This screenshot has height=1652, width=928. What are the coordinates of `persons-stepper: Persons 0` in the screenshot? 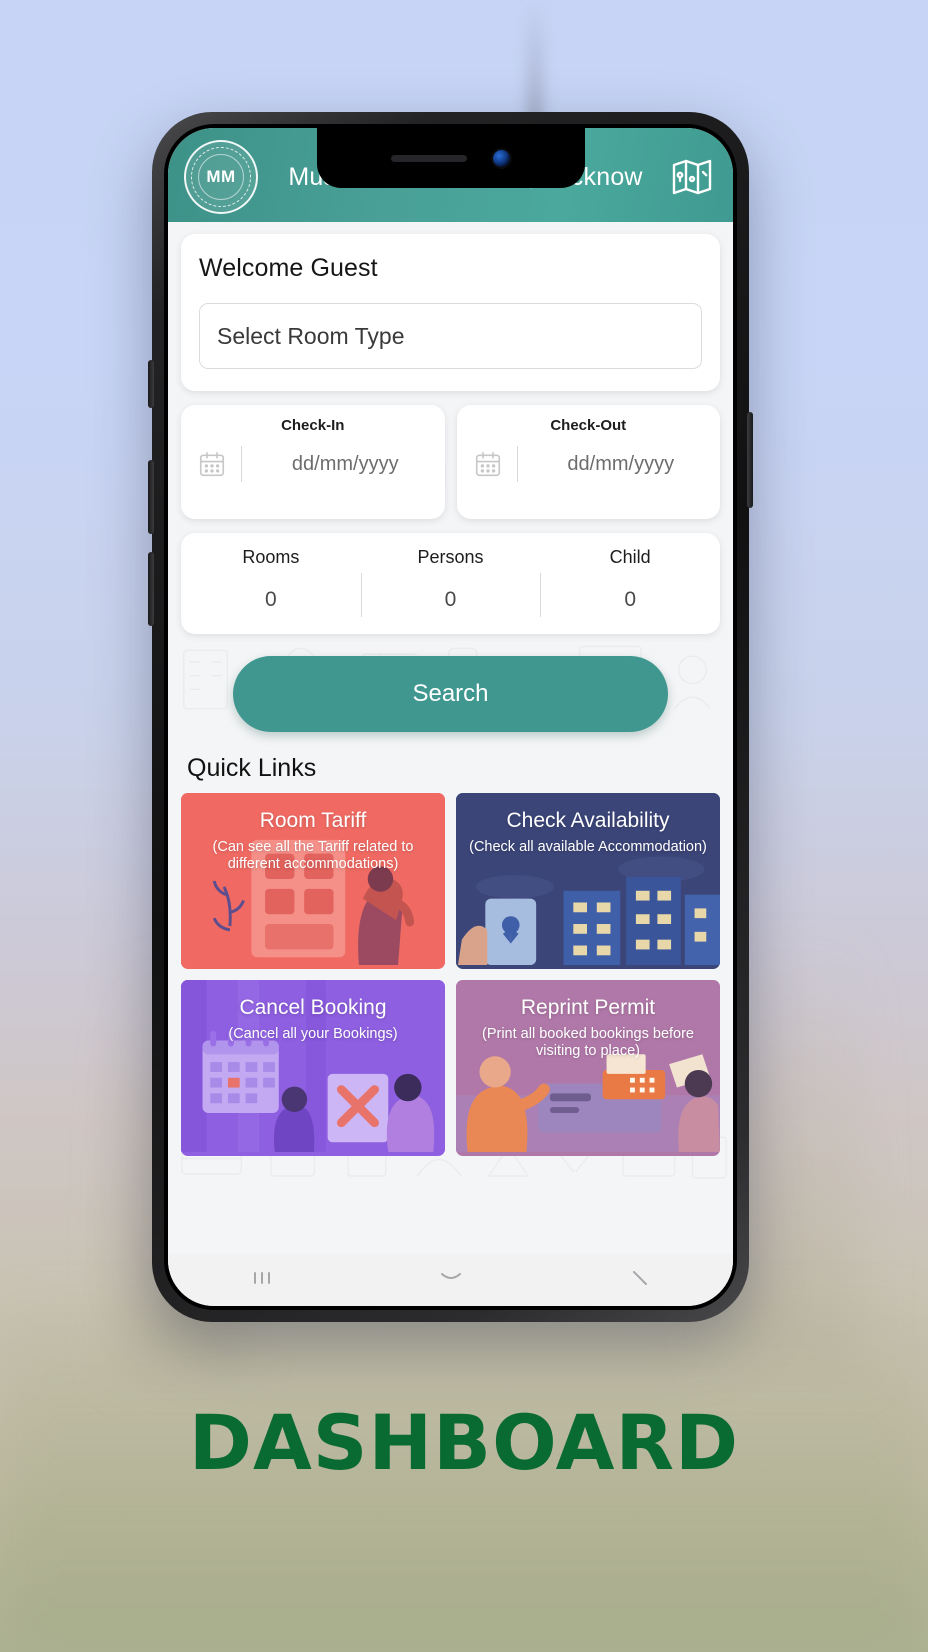 It's located at (450, 582).